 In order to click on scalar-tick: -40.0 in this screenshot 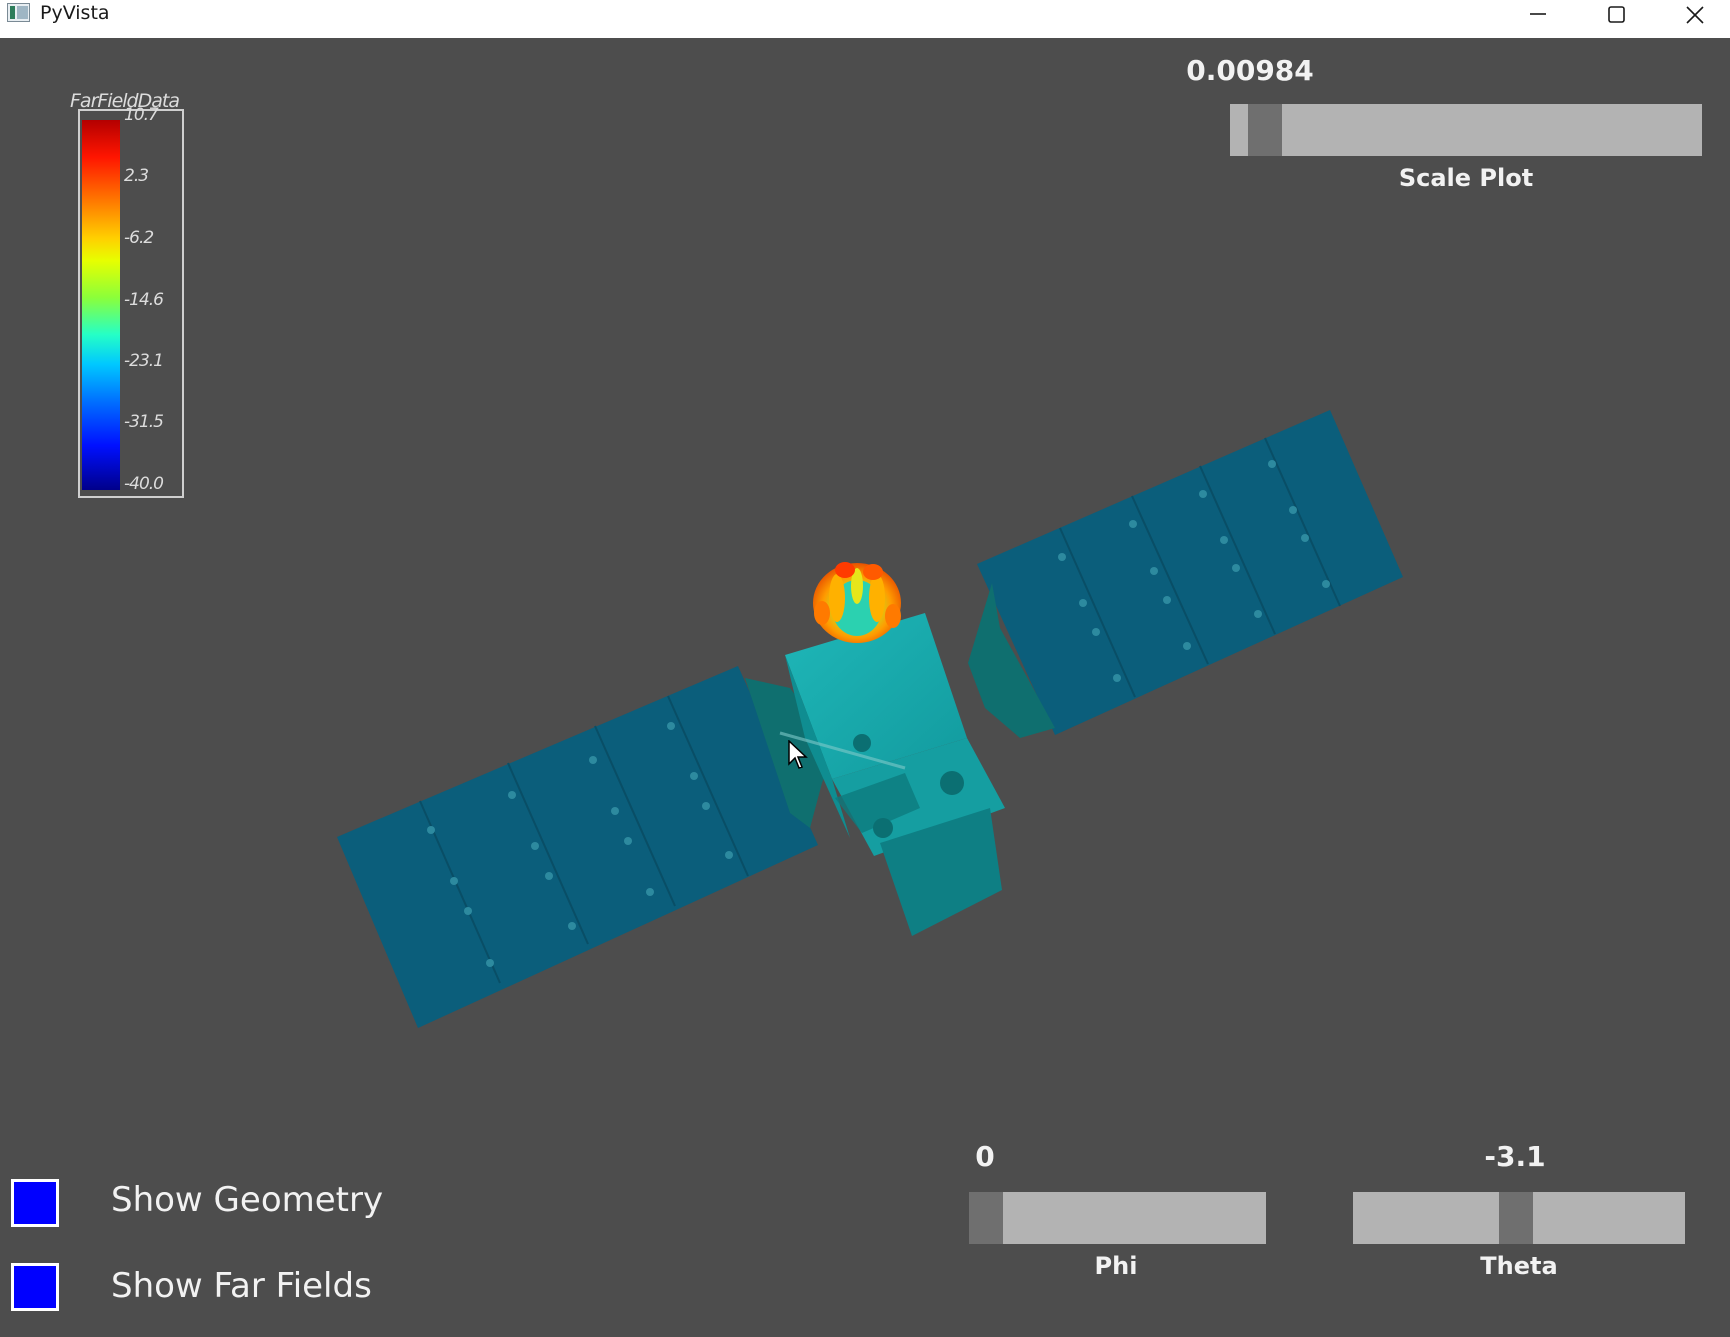, I will do `click(144, 484)`.